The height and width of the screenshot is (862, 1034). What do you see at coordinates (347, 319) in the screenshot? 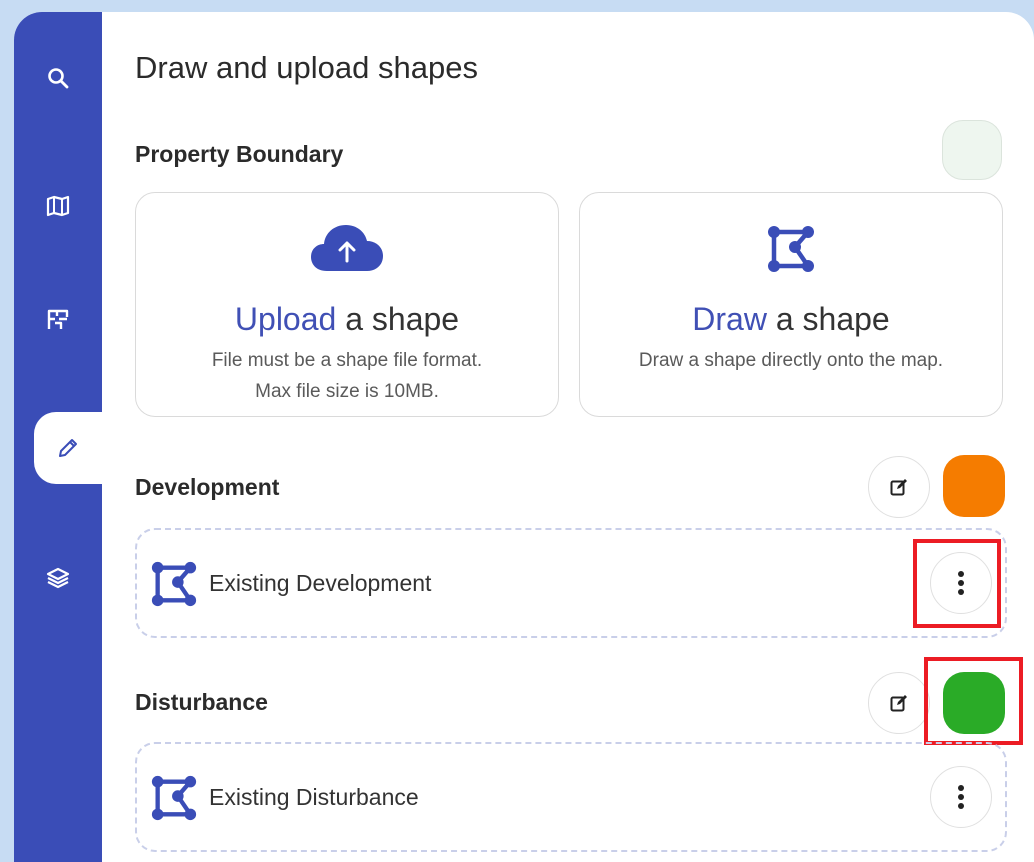
I see `upload-shape-headline: Upload a shape` at bounding box center [347, 319].